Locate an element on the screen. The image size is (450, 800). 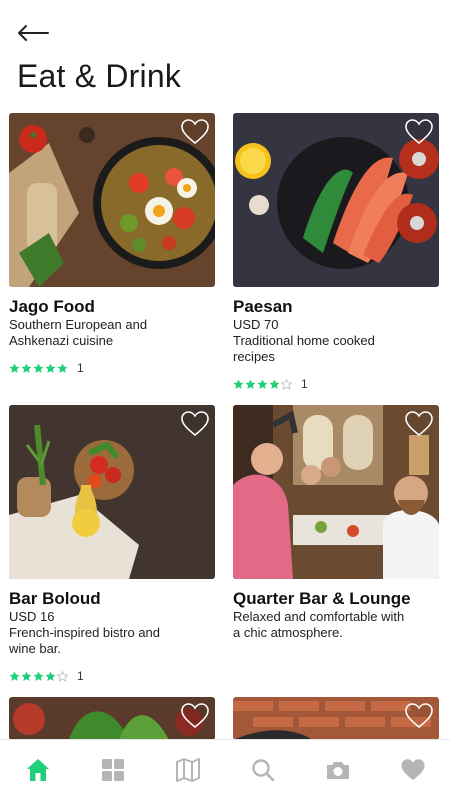
home-icon is located at coordinates (37, 770).